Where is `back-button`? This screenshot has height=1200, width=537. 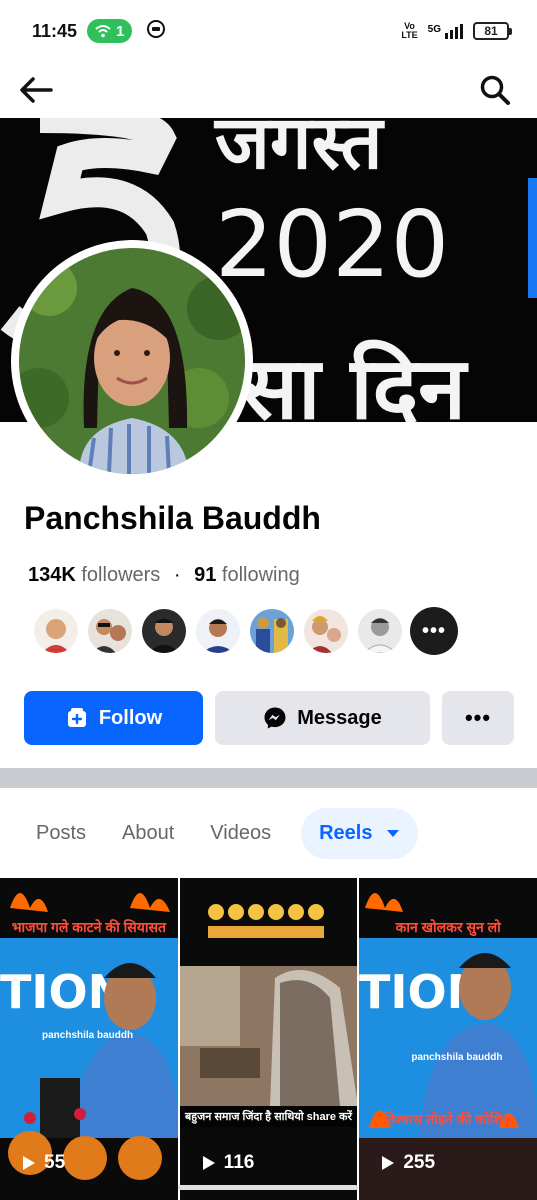 back-button is located at coordinates (36, 90).